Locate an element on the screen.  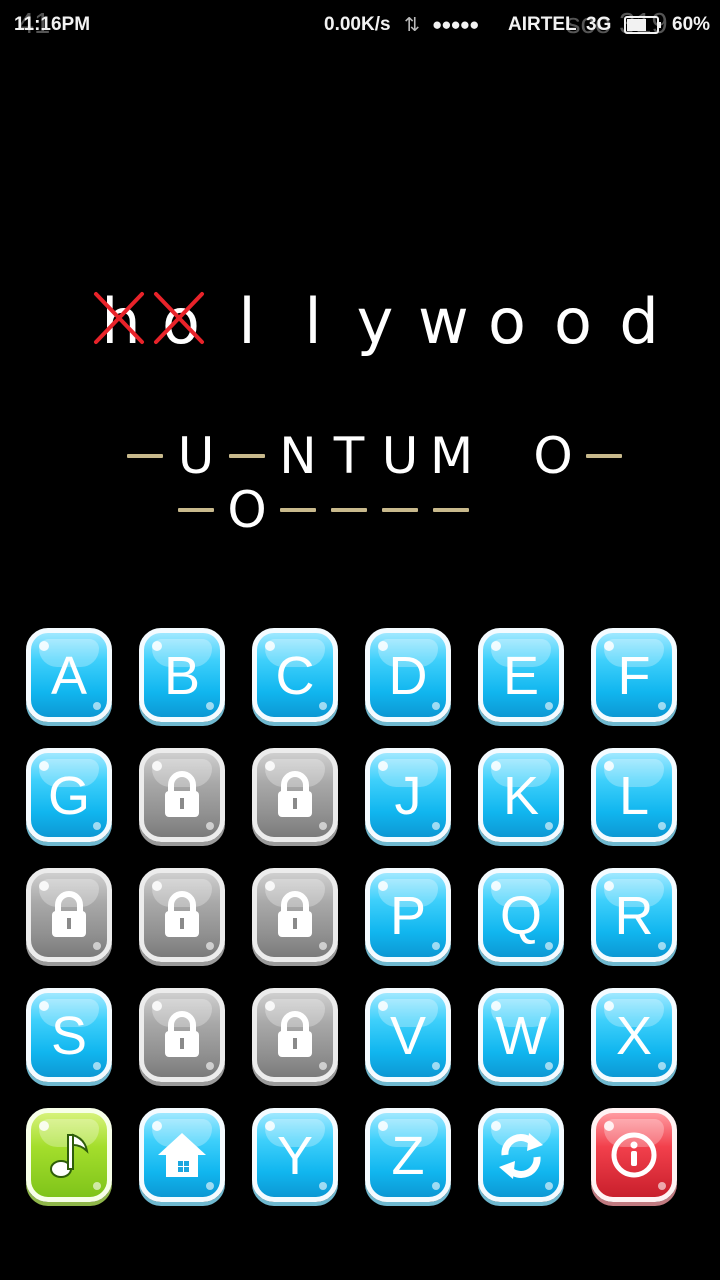
key-label: L is located at coordinates (634, 796).